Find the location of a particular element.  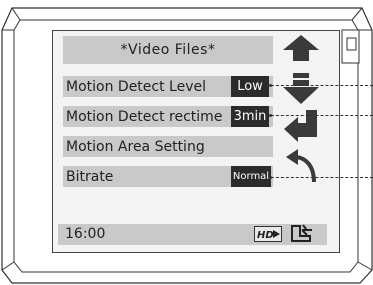

status-bar: 16:00 HD is located at coordinates (192, 234).